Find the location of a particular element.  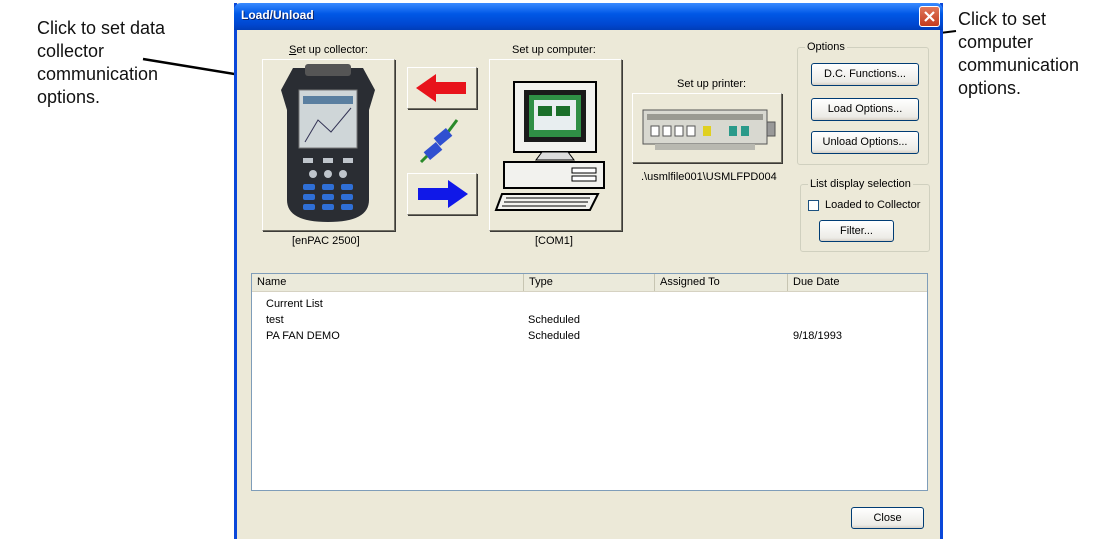

printer-icon is located at coordinates (709, 129).